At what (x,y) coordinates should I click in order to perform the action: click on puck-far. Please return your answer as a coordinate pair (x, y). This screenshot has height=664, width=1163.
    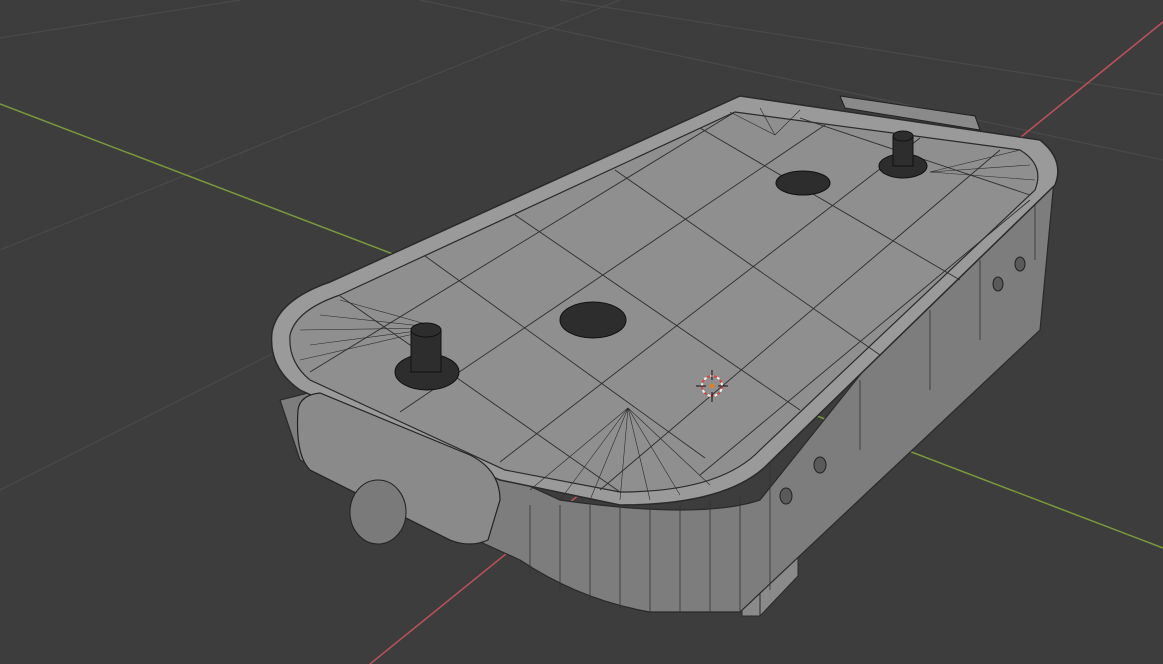
    Looking at the image, I should click on (803, 183).